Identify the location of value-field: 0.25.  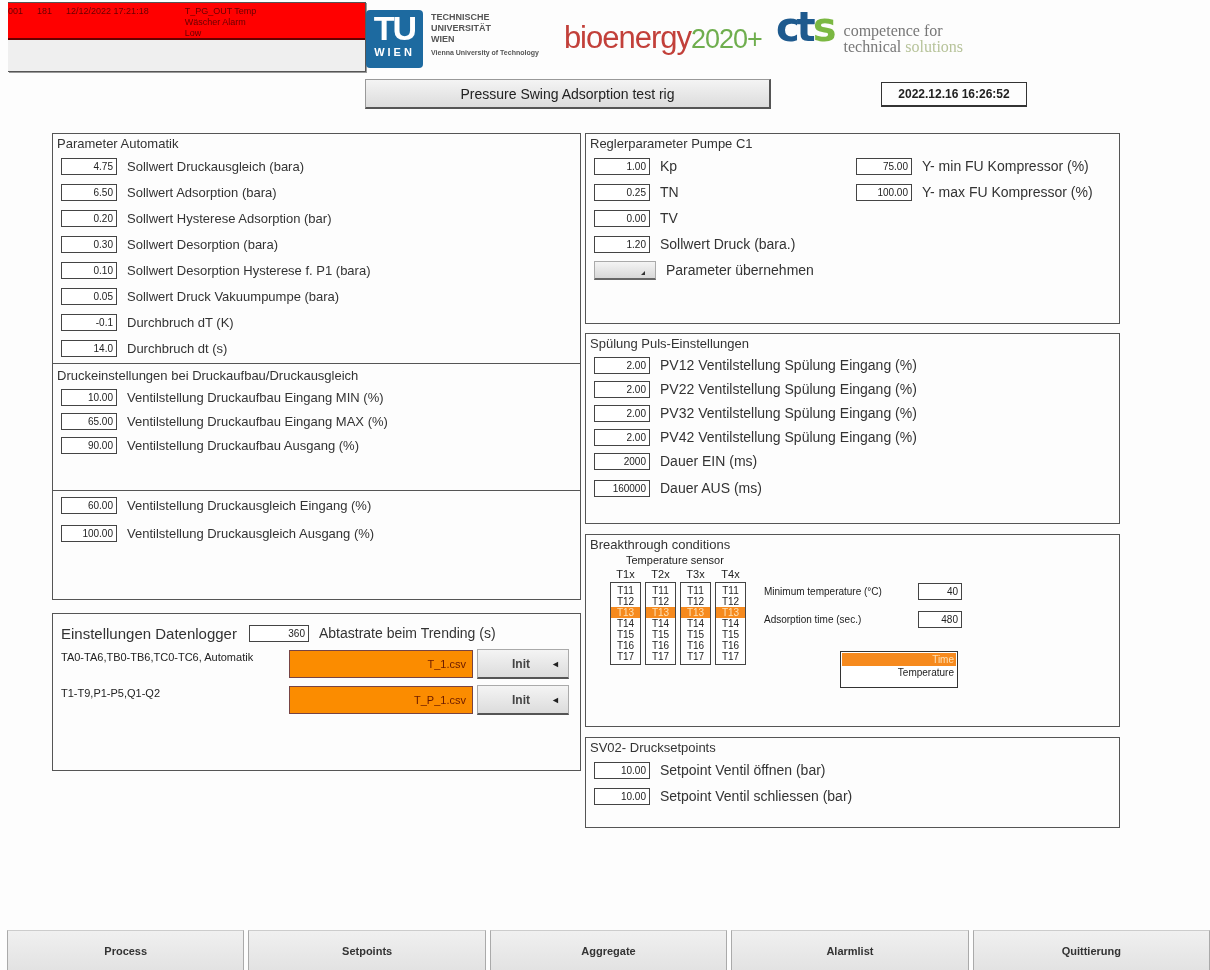
(622, 192).